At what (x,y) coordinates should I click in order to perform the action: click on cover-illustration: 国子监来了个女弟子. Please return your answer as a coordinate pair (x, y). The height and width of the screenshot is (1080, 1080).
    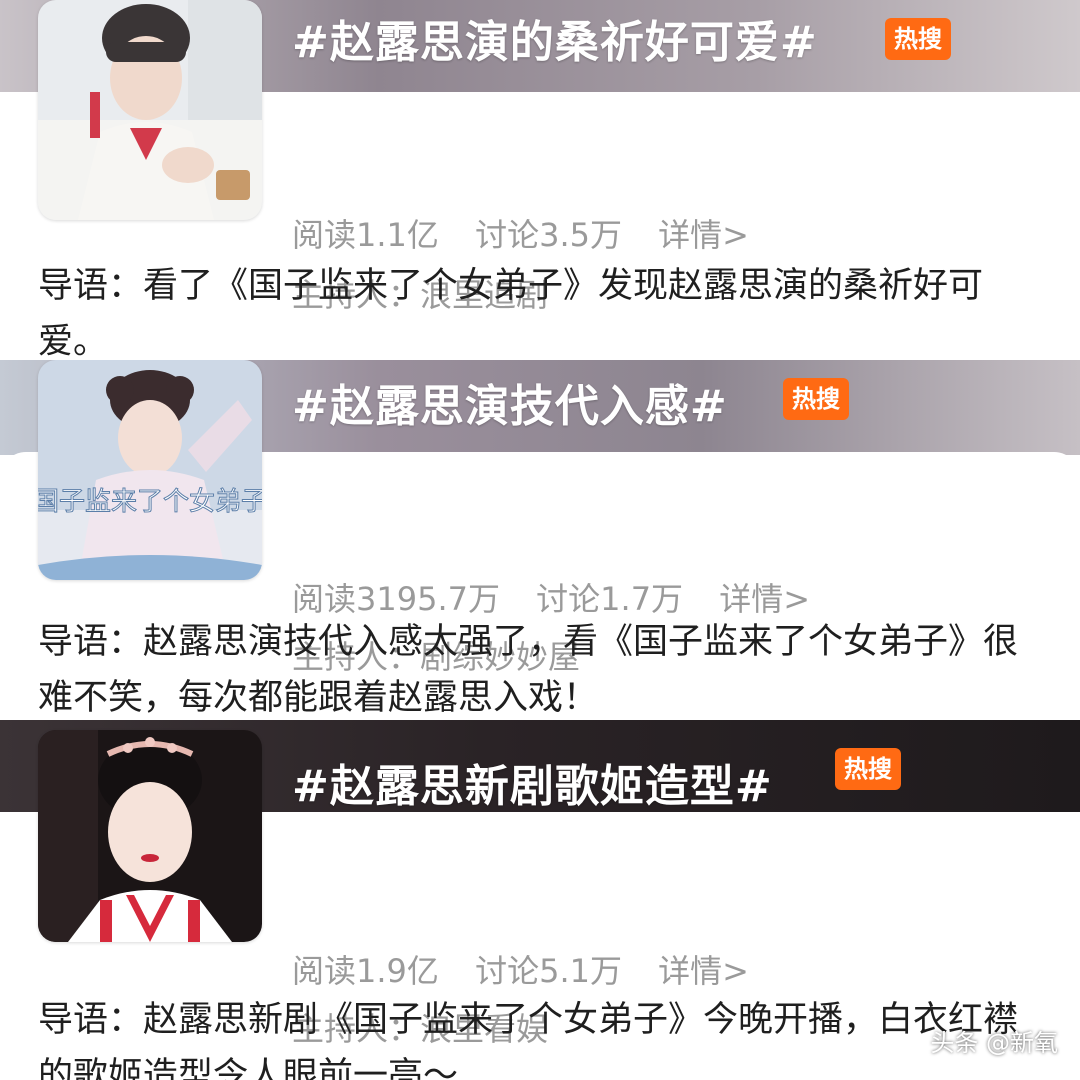
    Looking at the image, I should click on (150, 470).